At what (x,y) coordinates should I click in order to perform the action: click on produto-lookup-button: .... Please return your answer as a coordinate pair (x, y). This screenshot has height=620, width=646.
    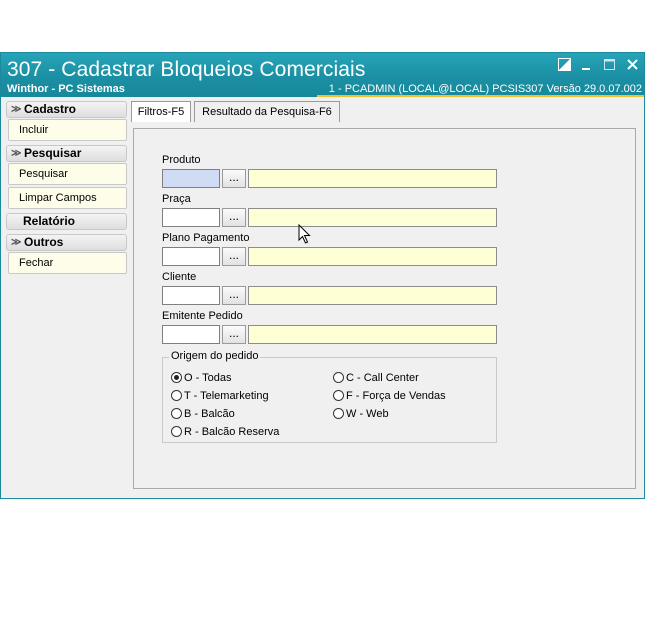
    Looking at the image, I should click on (234, 178).